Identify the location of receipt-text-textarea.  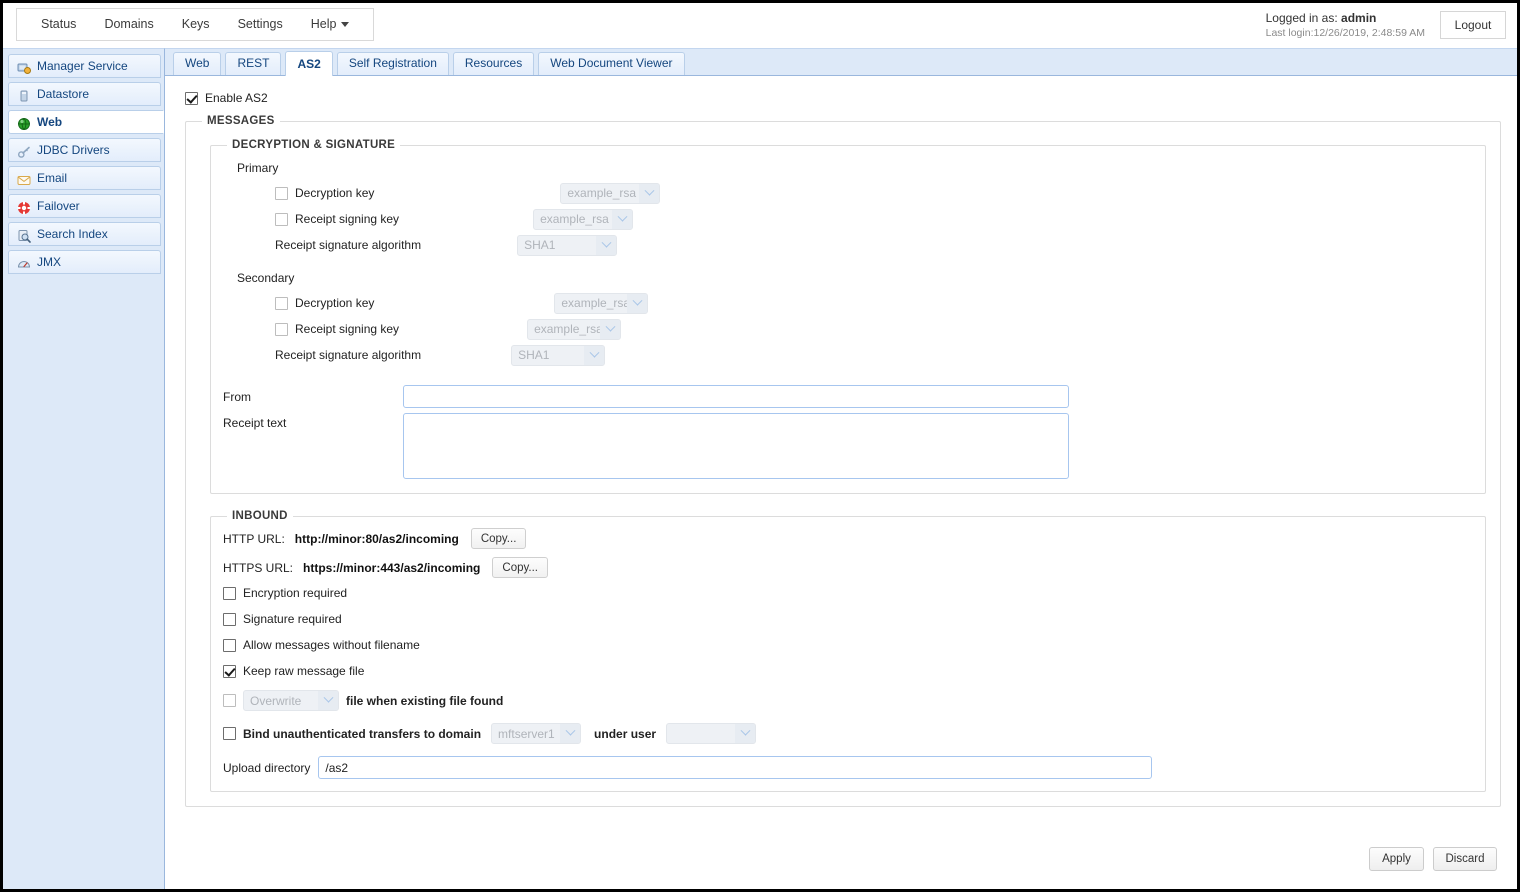
(736, 446).